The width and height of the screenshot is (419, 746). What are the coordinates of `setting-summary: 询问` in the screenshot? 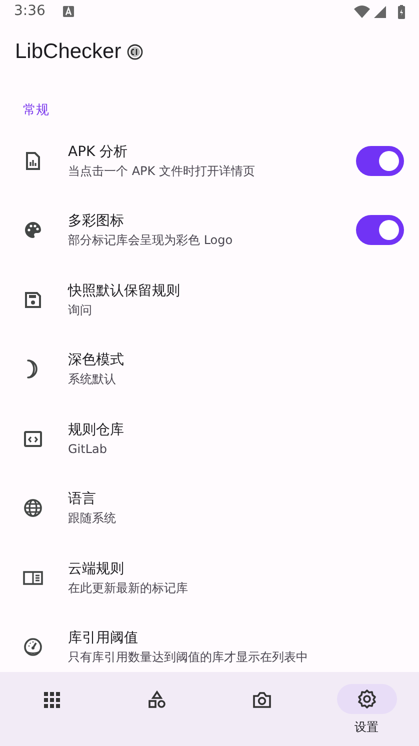 It's located at (80, 310).